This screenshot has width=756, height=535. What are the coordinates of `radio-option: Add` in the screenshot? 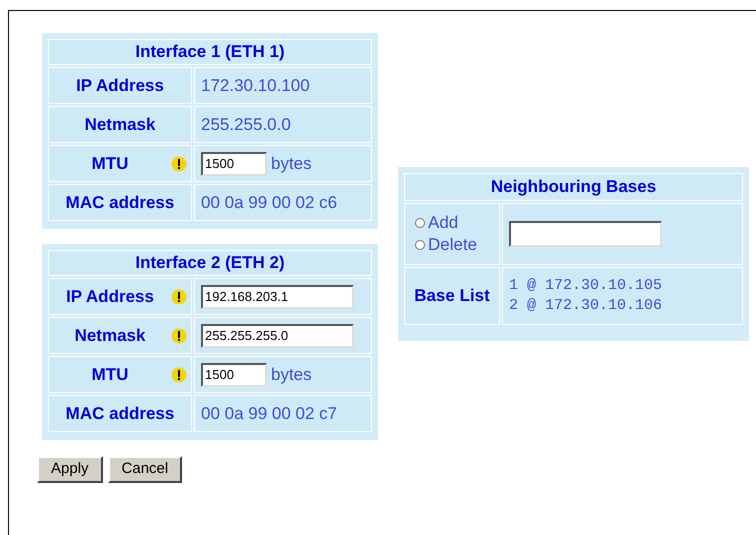 It's located at (457, 223).